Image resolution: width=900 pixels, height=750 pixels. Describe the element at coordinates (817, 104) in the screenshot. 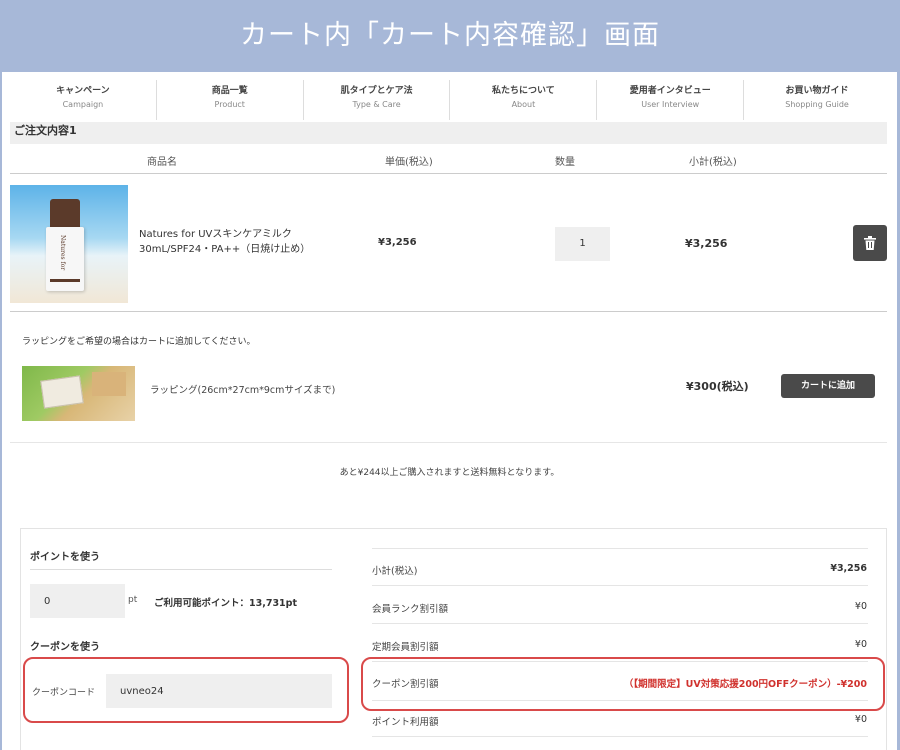

I see `nav-sublabel: Shopping Guide` at that location.